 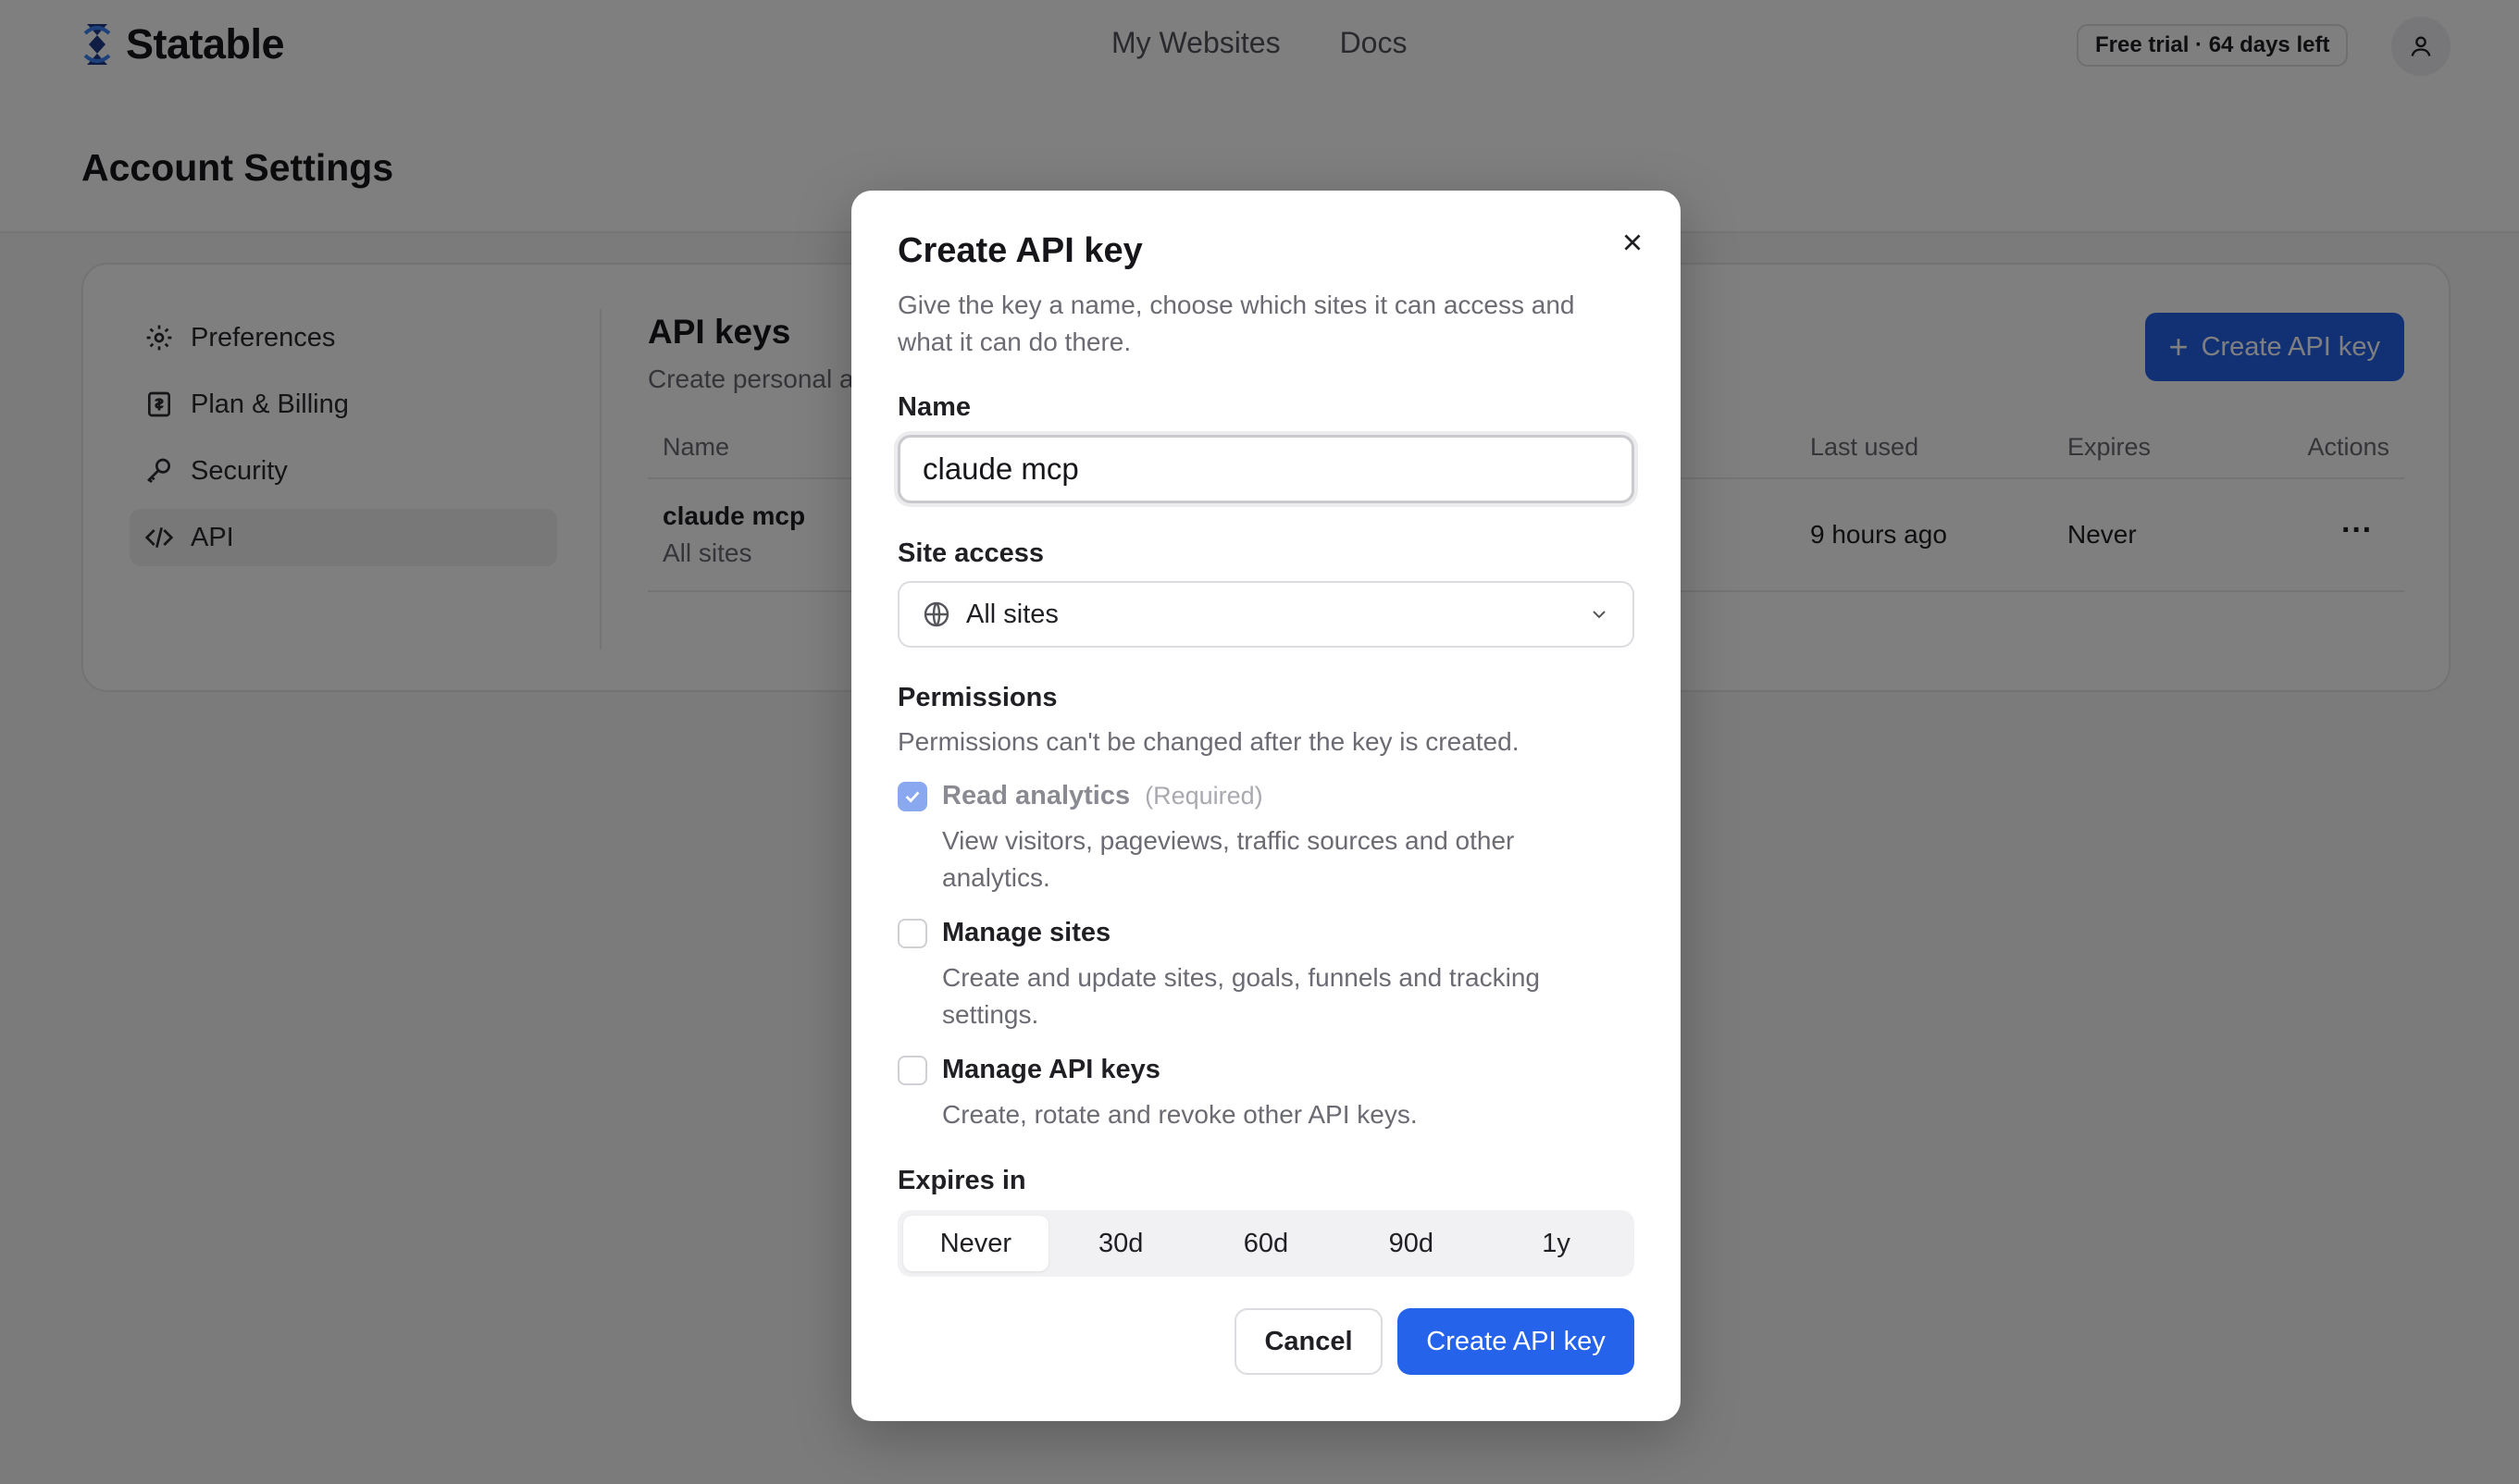 I want to click on name-label: Name, so click(x=934, y=407).